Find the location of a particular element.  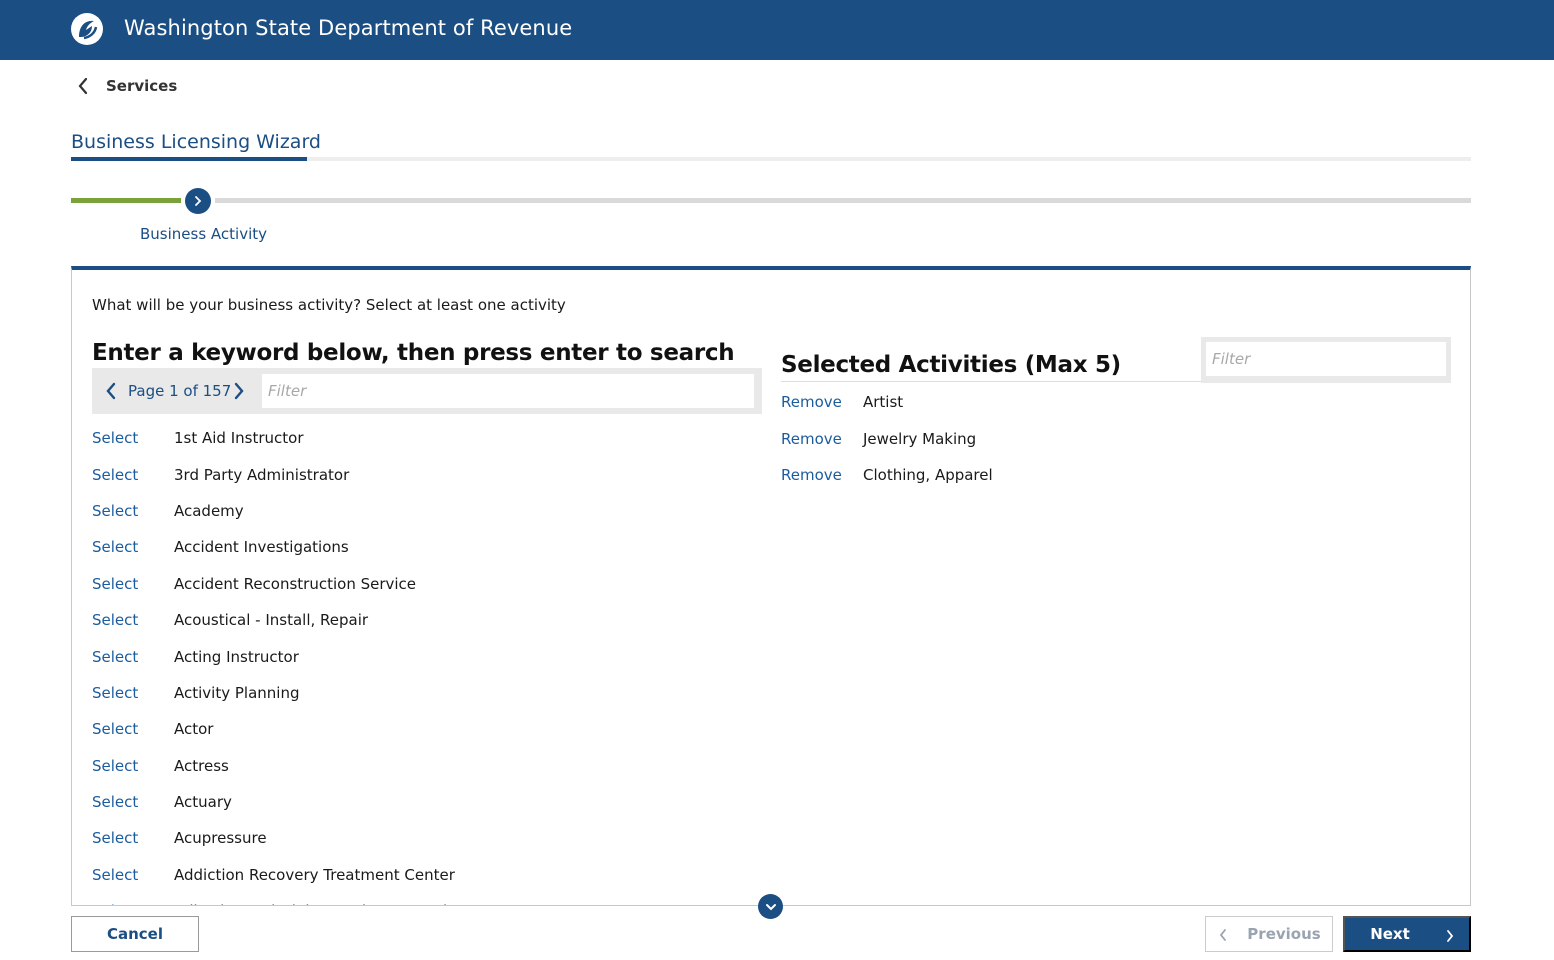

app-title: Washington State Department of Revenue is located at coordinates (348, 28).